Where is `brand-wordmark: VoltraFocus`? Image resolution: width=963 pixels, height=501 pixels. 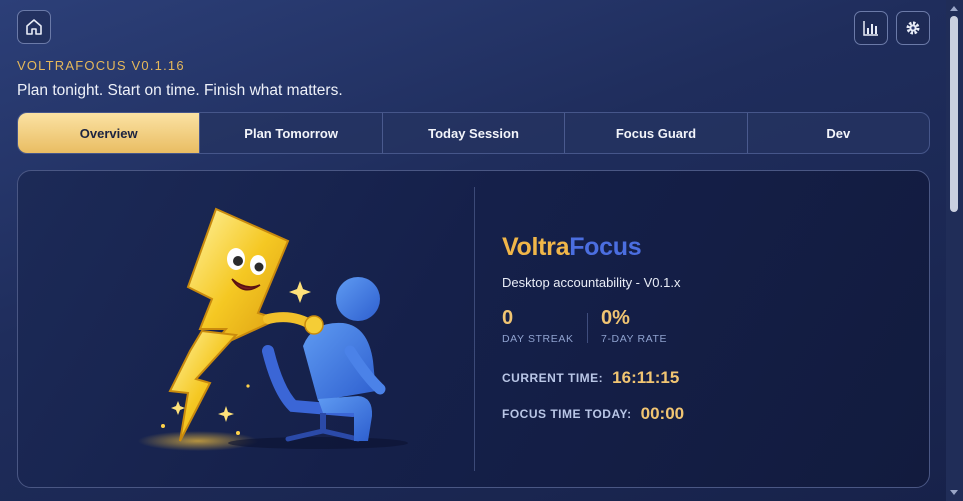 brand-wordmark: VoltraFocus is located at coordinates (572, 247).